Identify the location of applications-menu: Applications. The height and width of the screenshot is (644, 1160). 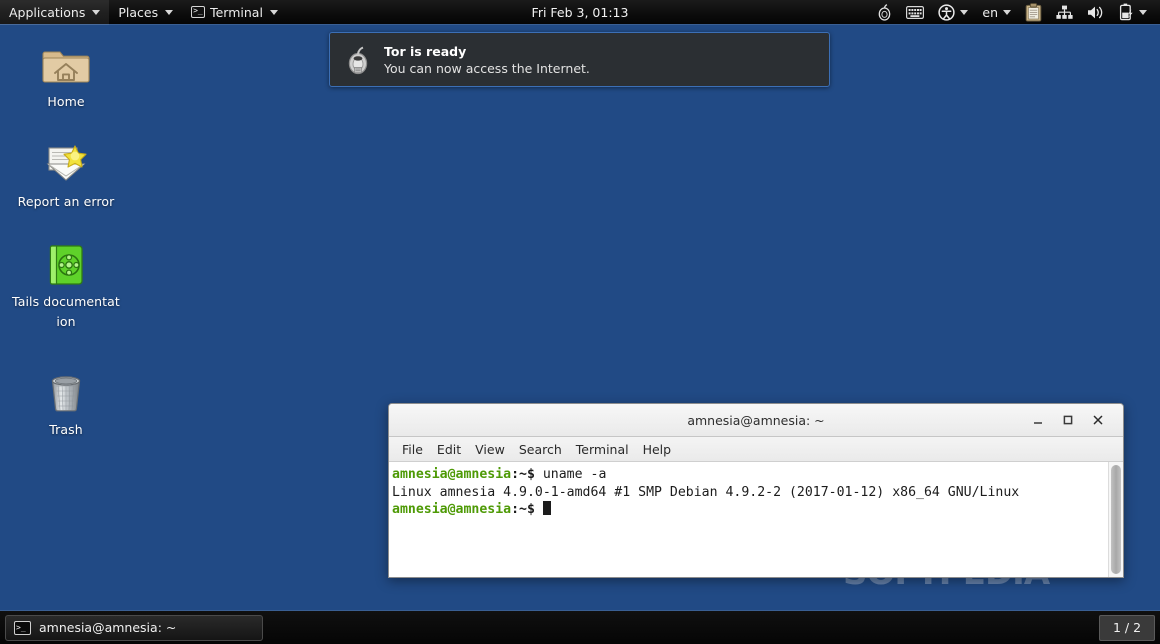
(55, 12).